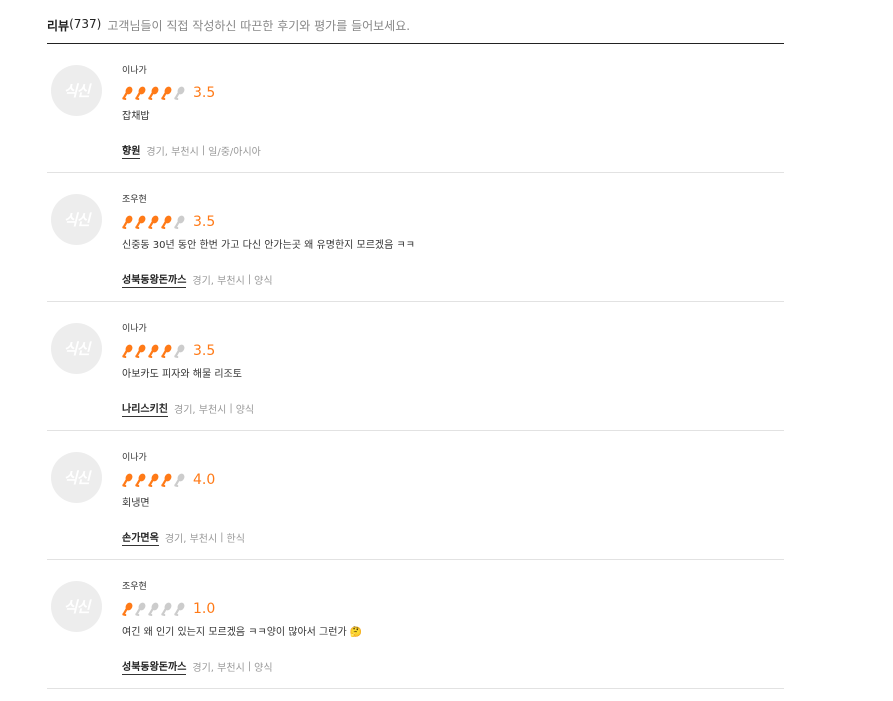  What do you see at coordinates (131, 150) in the screenshot?
I see `restaurant-link: 향원` at bounding box center [131, 150].